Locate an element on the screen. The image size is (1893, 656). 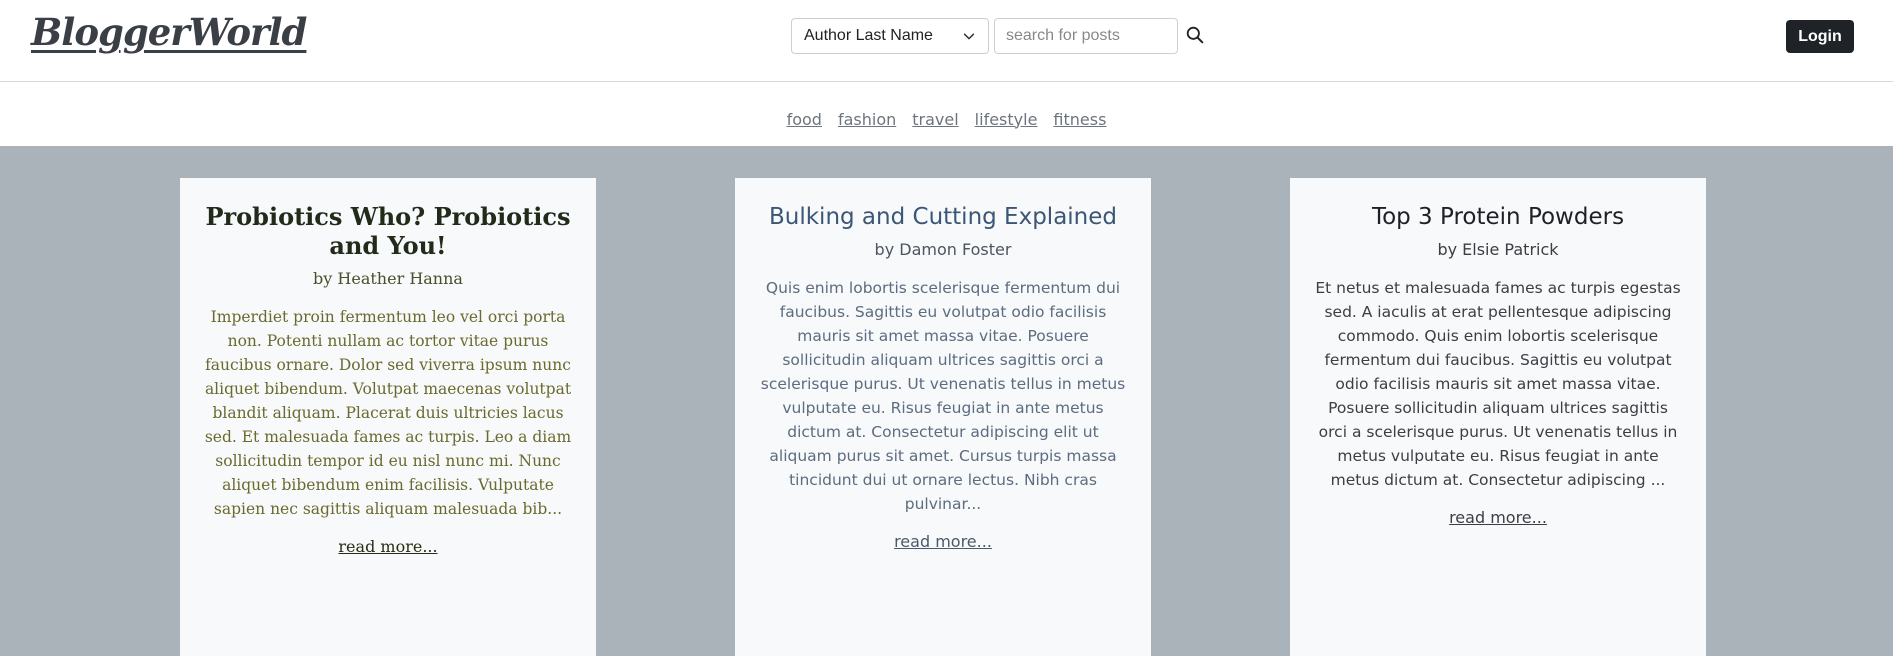
post-author: by Damon Foster is located at coordinates (943, 249).